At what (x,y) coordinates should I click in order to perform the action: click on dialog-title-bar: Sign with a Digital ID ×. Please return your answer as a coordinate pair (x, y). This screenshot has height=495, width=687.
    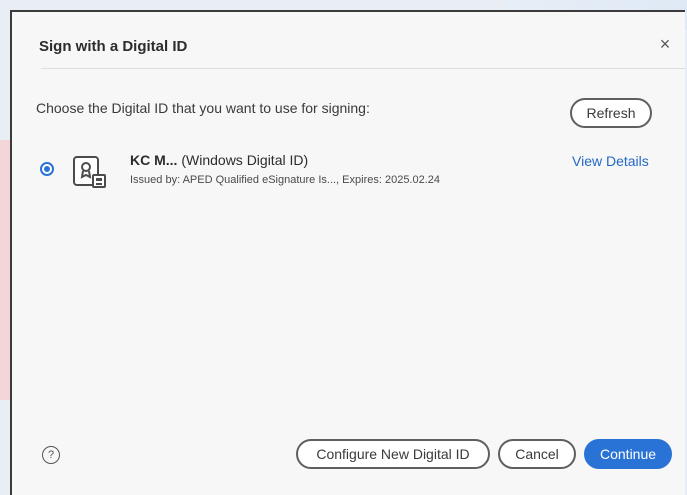
    Looking at the image, I should click on (348, 40).